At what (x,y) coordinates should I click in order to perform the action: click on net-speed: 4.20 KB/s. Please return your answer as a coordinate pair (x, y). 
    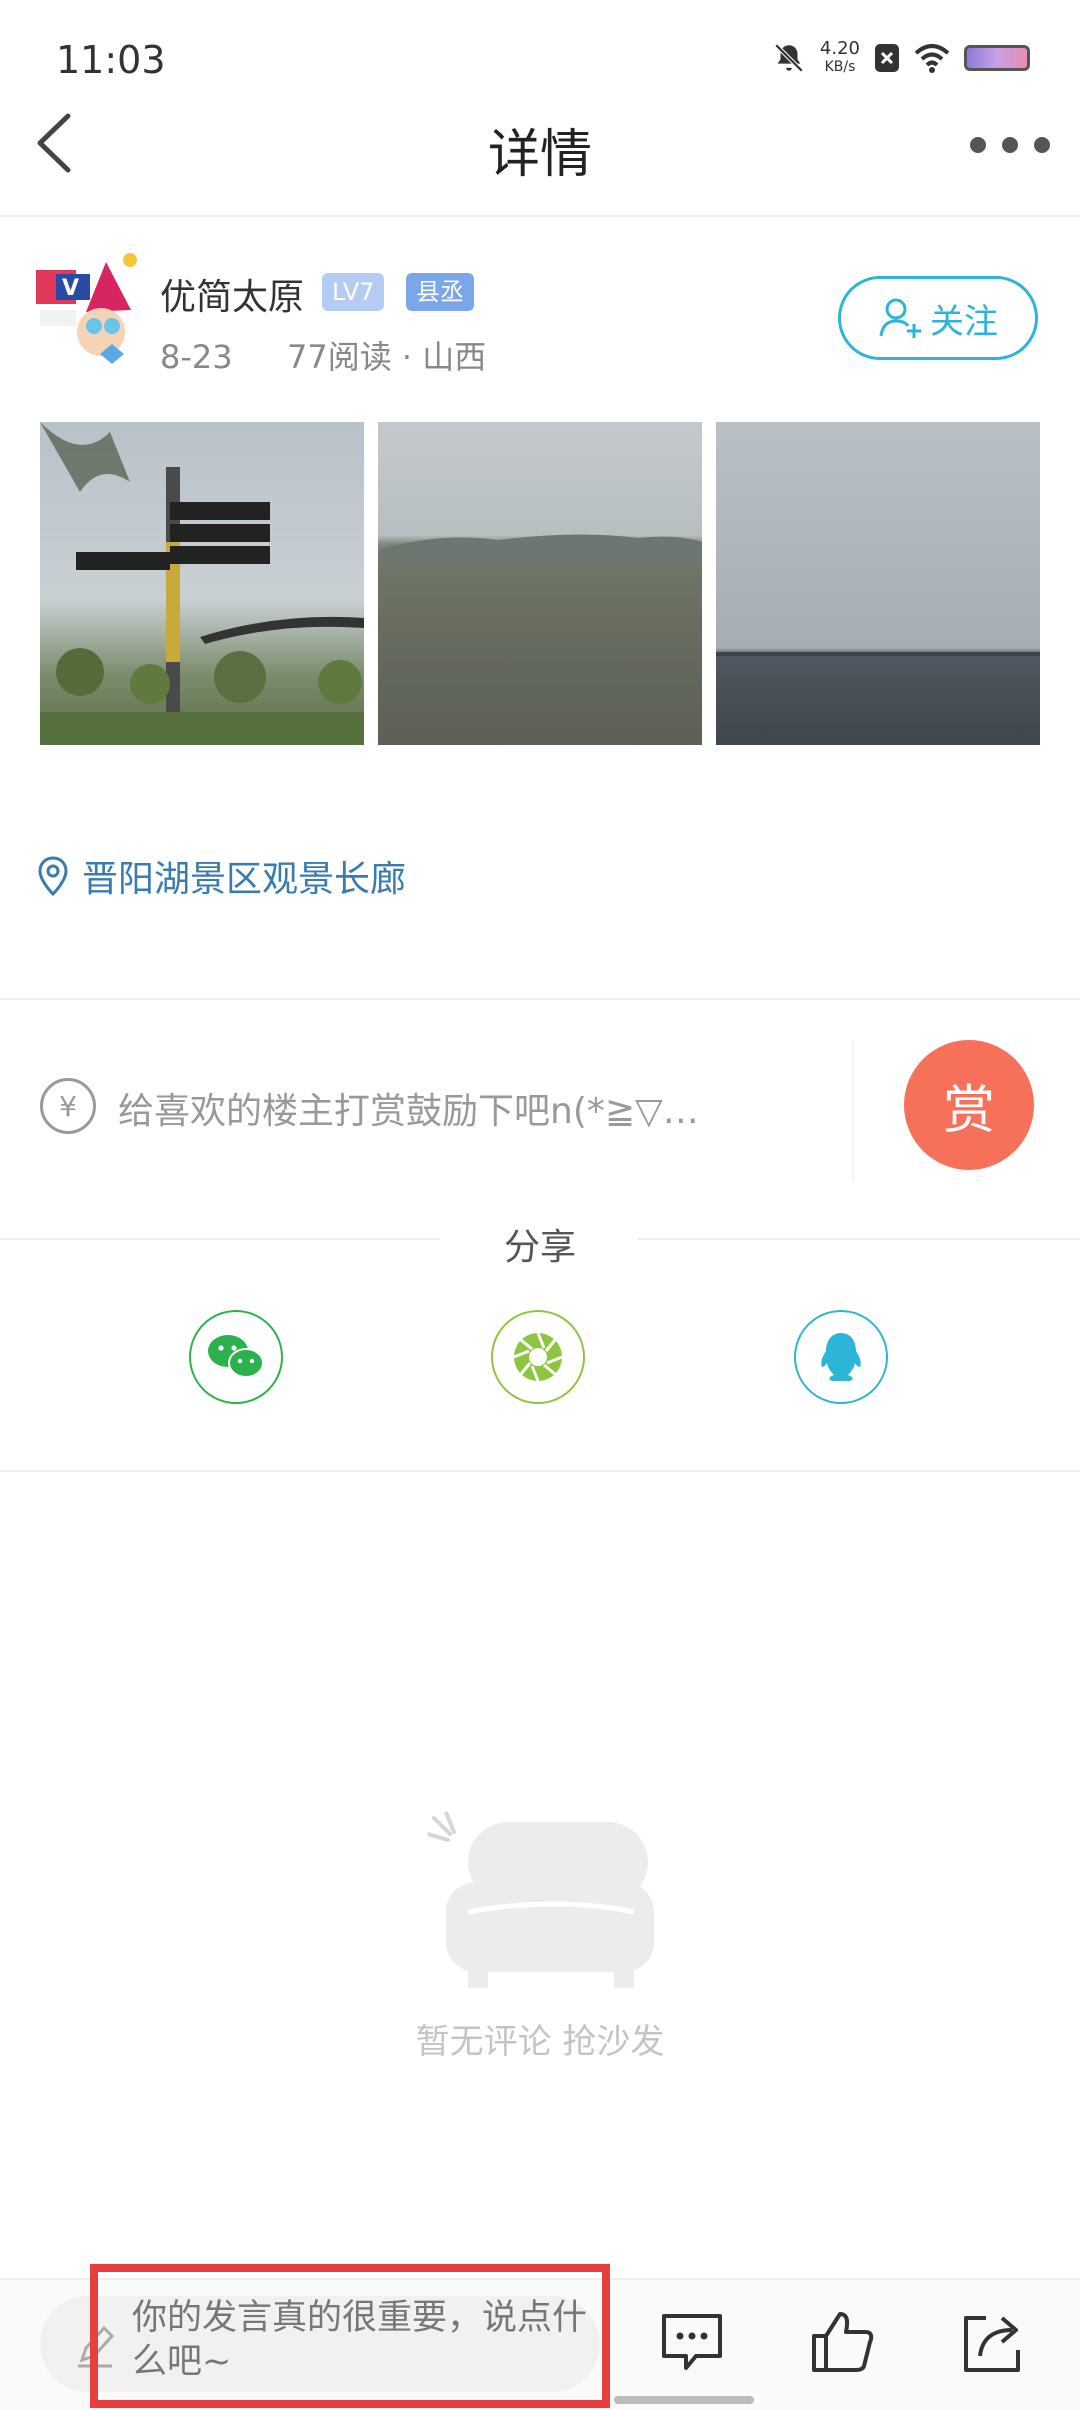
    Looking at the image, I should click on (840, 58).